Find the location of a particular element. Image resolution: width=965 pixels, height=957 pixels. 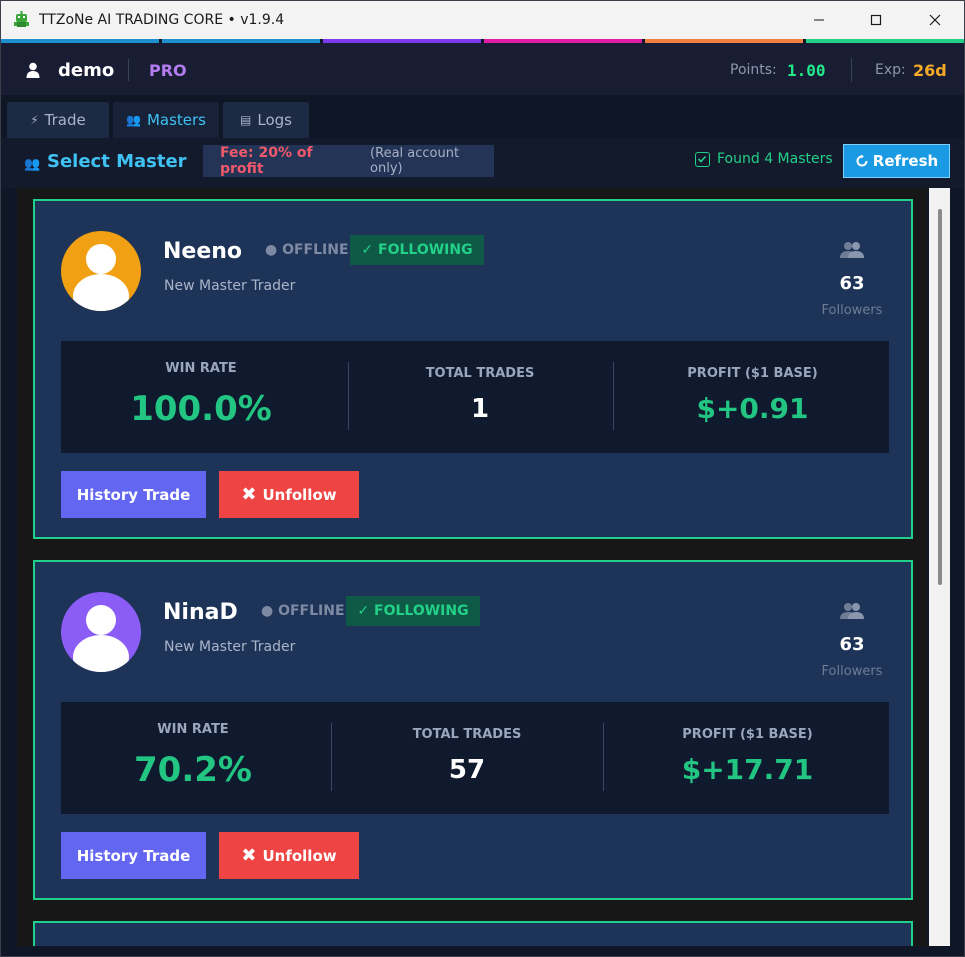

close-button is located at coordinates (935, 20).